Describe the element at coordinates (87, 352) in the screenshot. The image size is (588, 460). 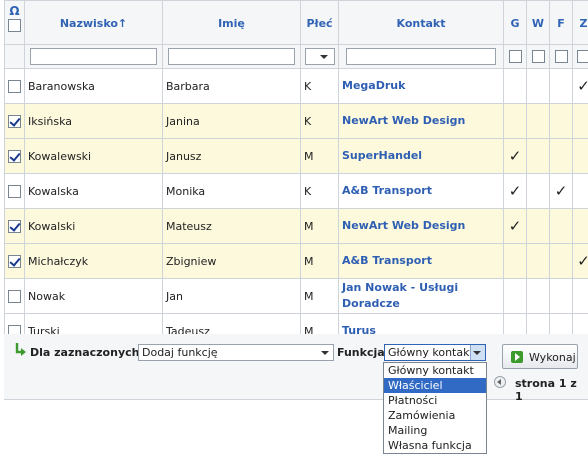
I see `for-selected-label: Dla zaznaczonych:` at that location.